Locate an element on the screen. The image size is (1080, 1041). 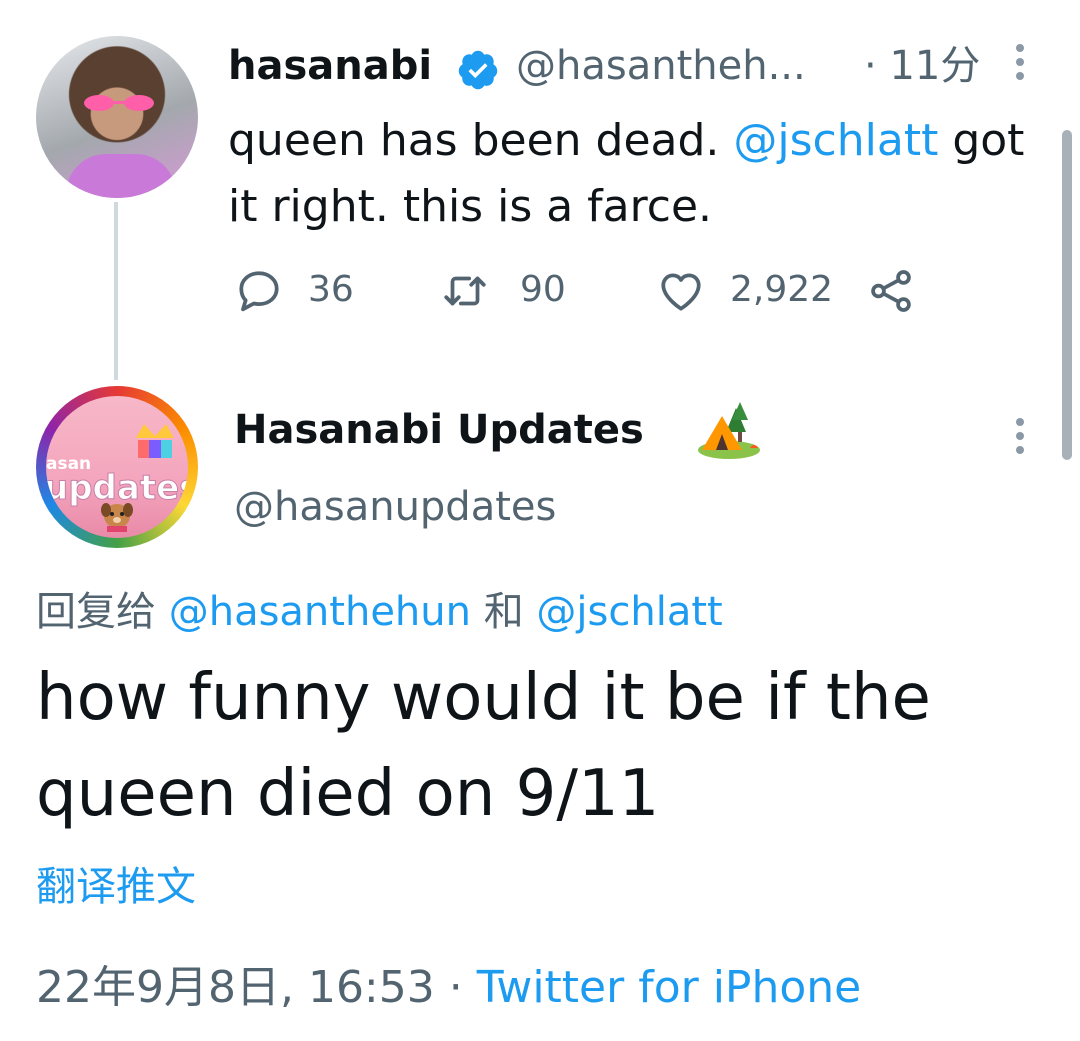
tweet-source-link: Twitter for iPhone is located at coordinates (669, 987).